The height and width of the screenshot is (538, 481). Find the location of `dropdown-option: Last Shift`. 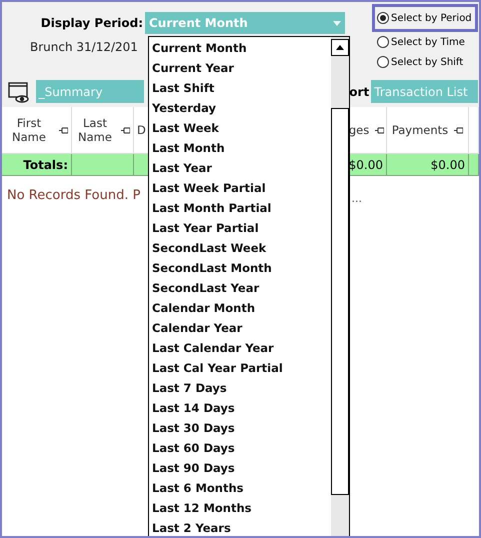

dropdown-option: Last Shift is located at coordinates (240, 88).